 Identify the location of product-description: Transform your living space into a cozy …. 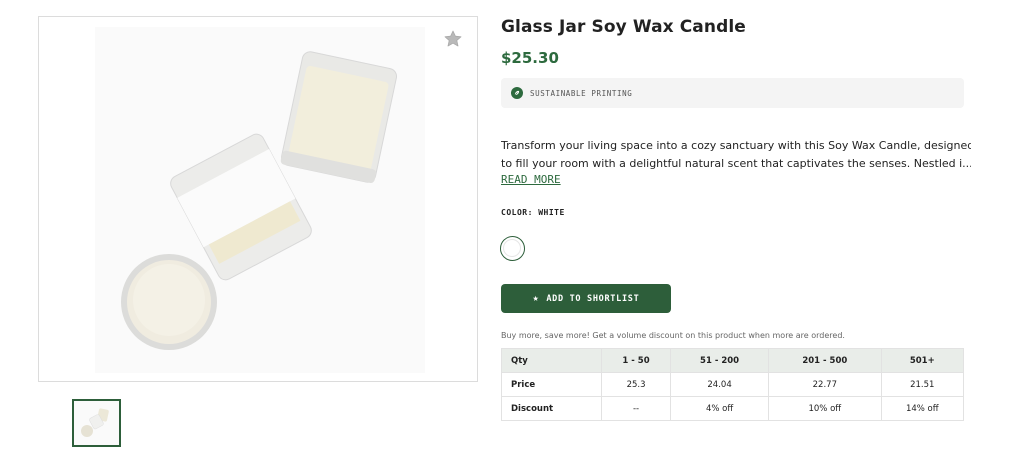
(736, 155).